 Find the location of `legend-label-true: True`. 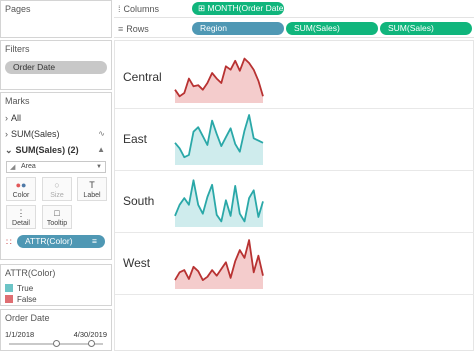

legend-label-true: True is located at coordinates (25, 288).